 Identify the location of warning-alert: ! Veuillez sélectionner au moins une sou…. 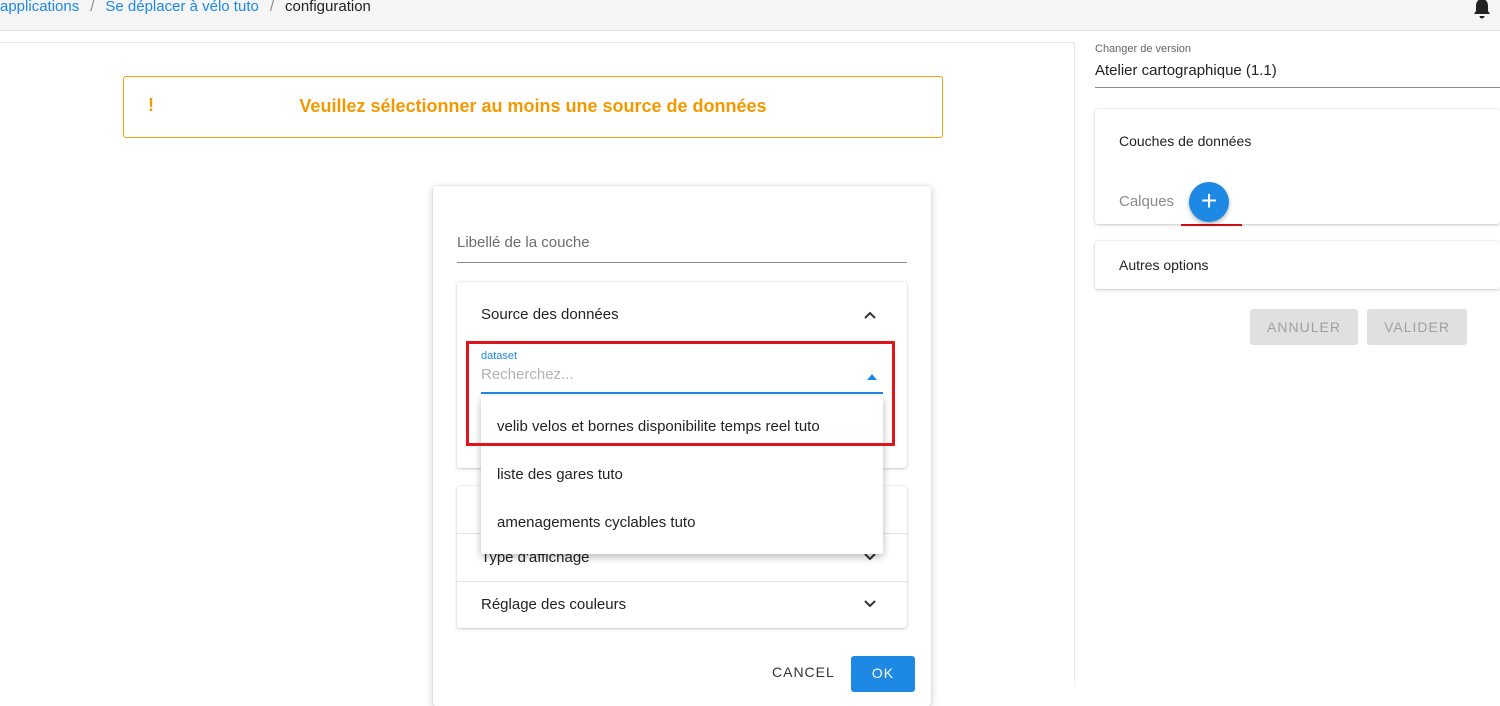
(533, 107).